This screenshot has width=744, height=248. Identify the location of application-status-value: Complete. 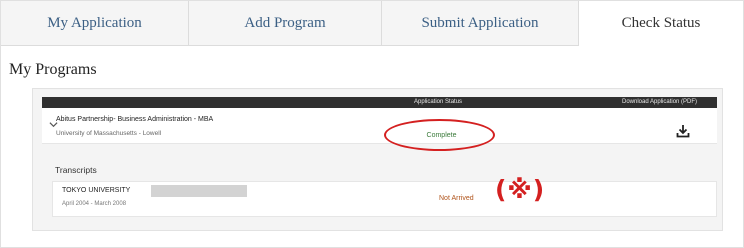
(441, 135).